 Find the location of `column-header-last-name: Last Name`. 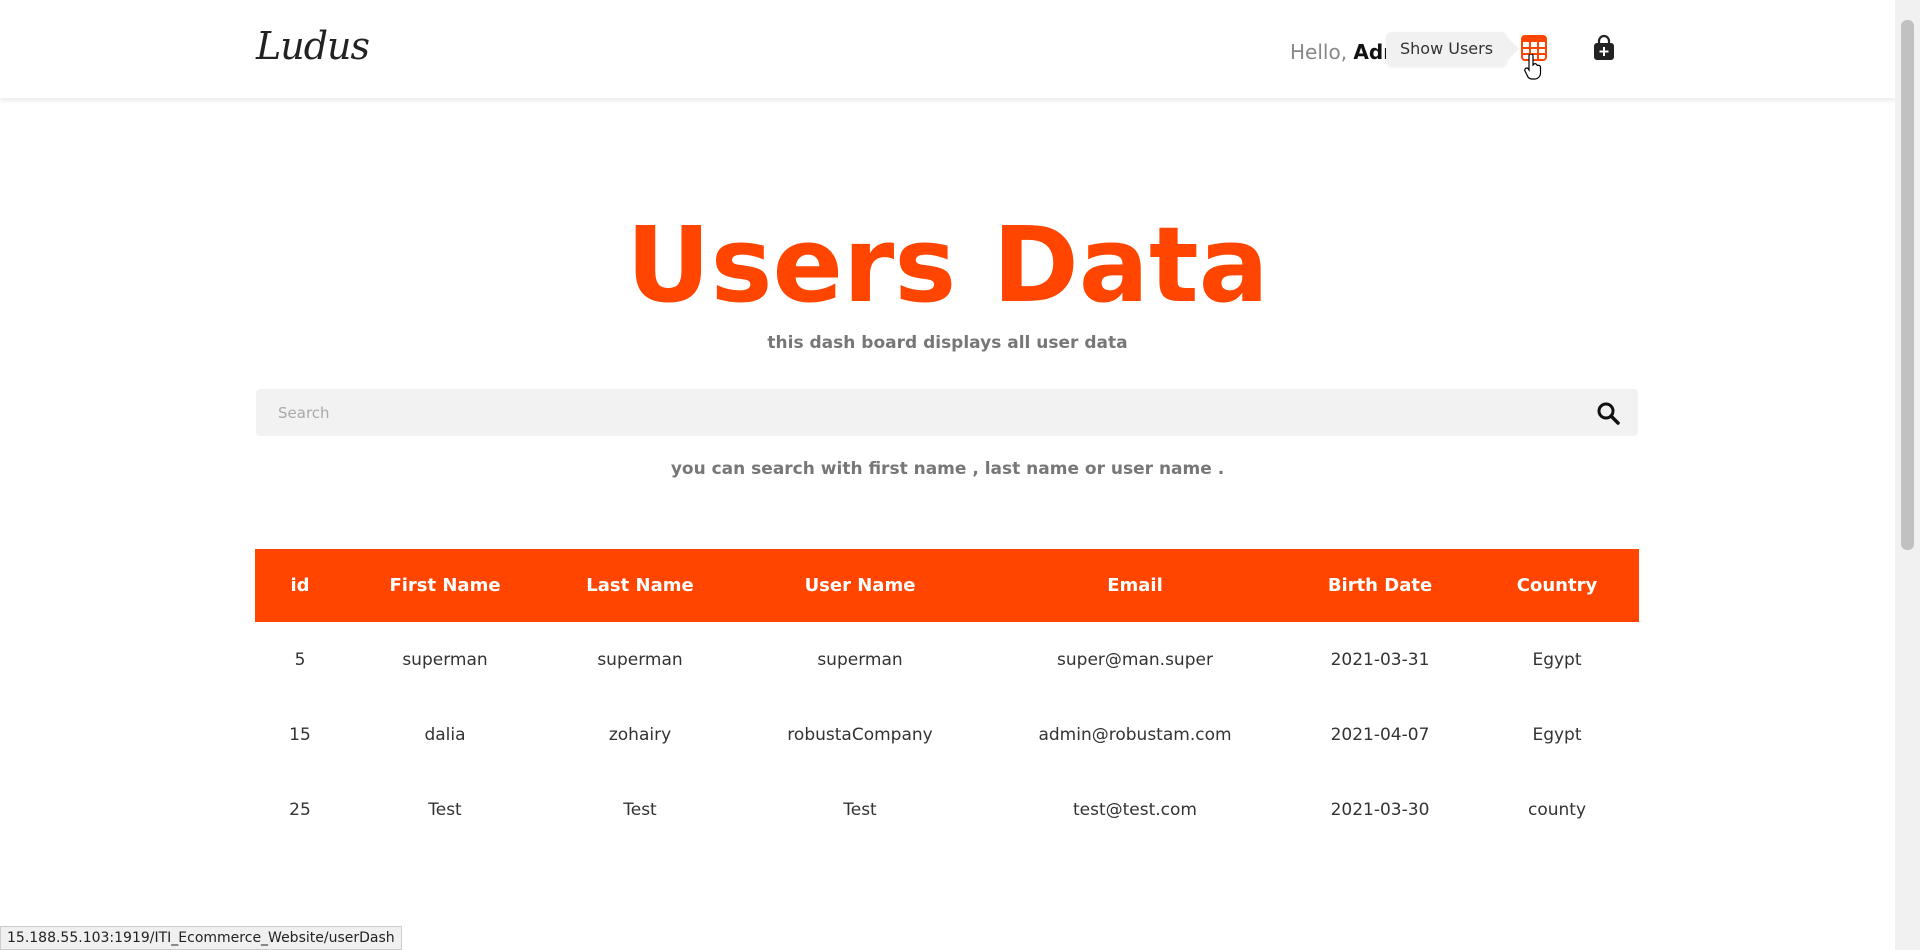

column-header-last-name: Last Name is located at coordinates (640, 585).